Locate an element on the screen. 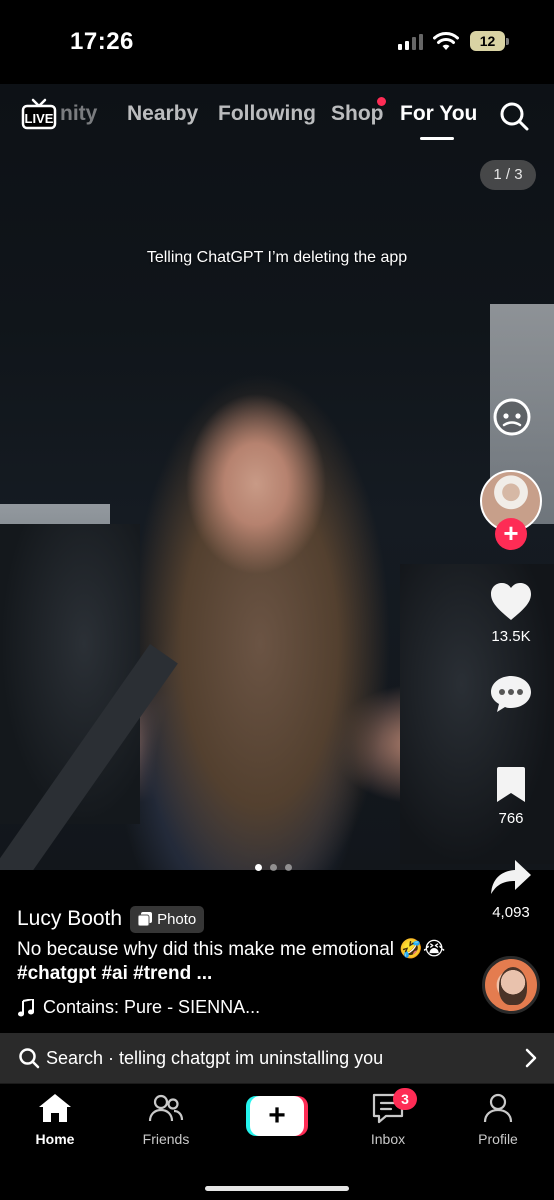  nav-friends-label: Friends is located at coordinates (166, 1139).